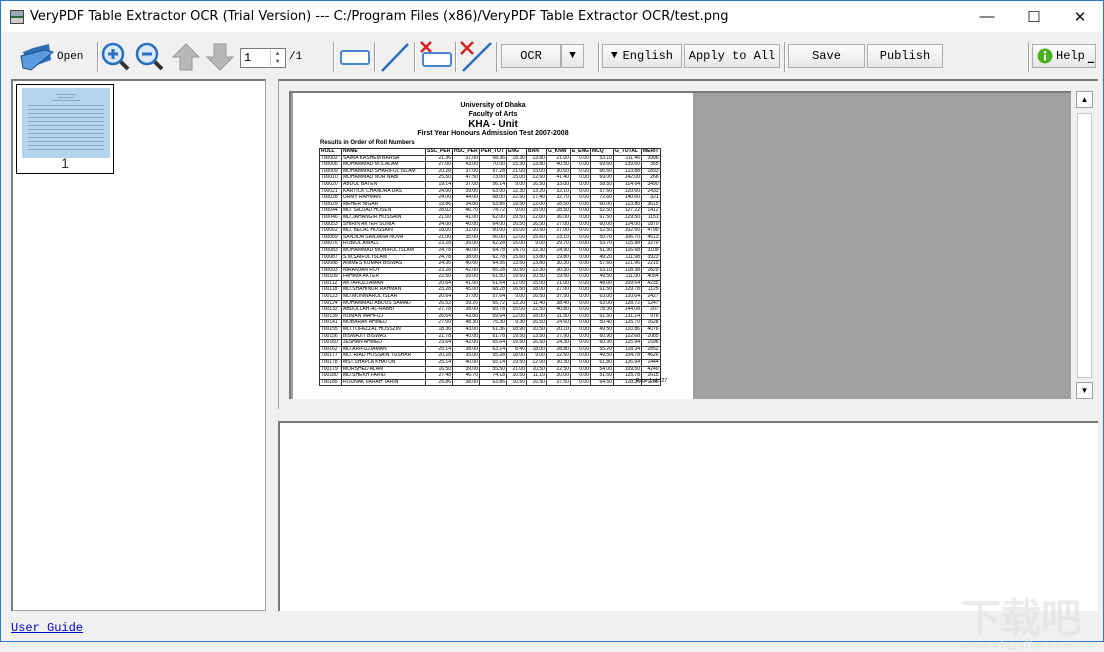  I want to click on page-down-icon, so click(220, 57).